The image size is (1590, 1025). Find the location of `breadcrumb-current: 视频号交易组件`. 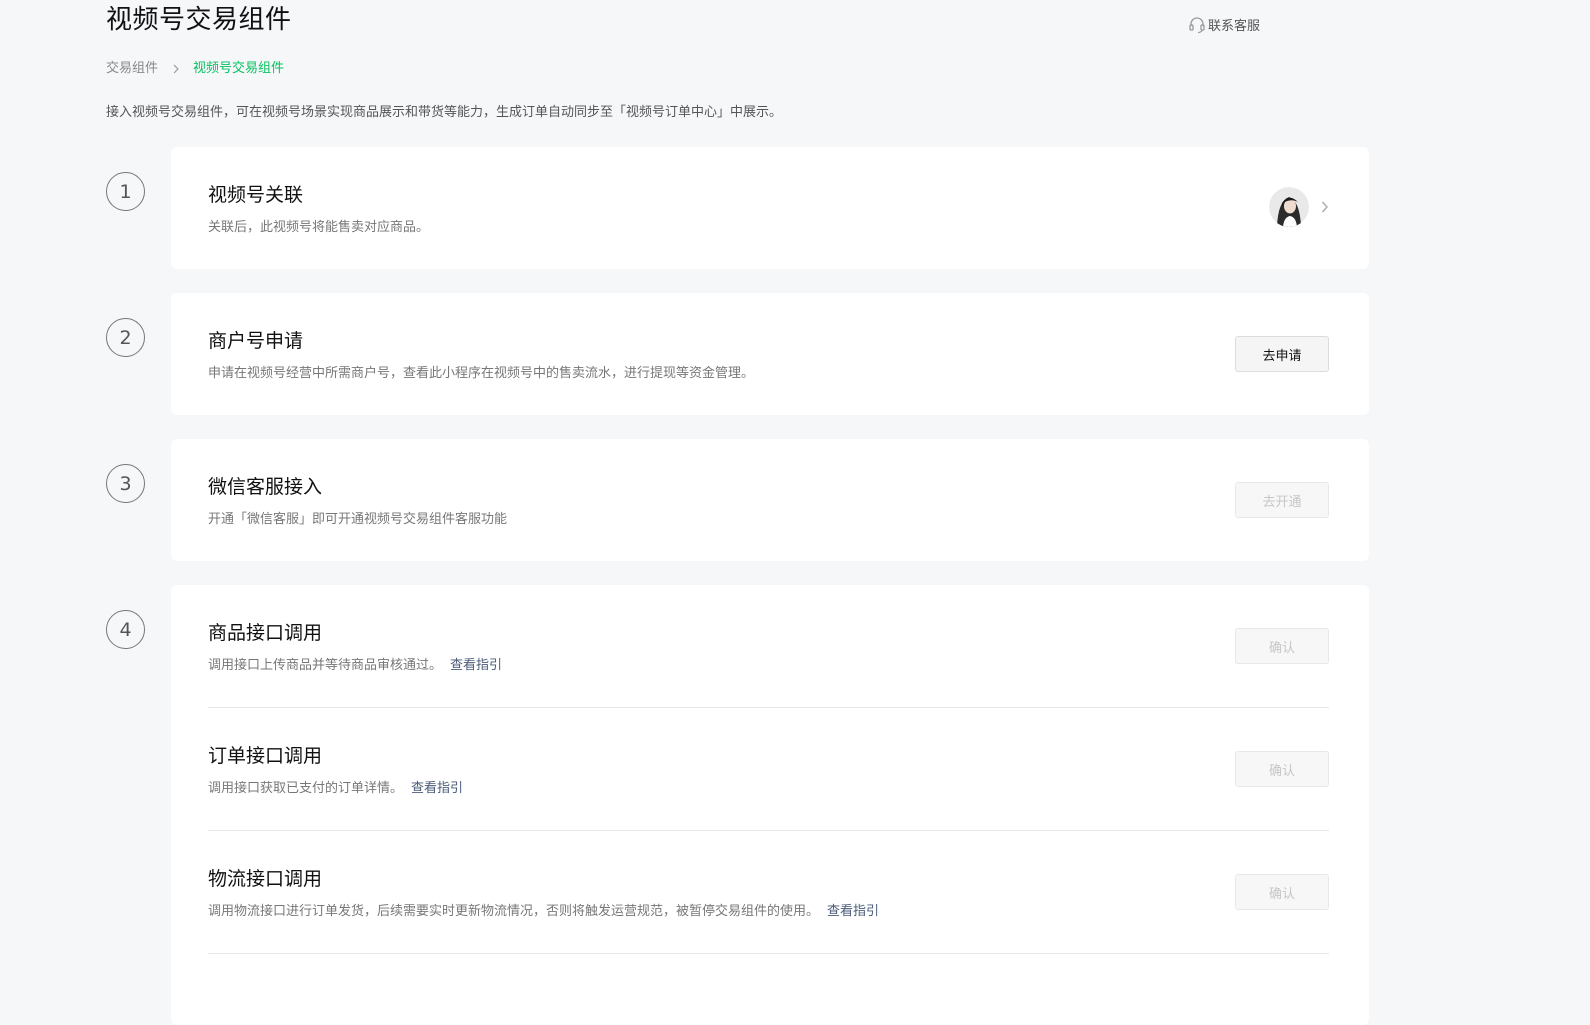

breadcrumb-current: 视频号交易组件 is located at coordinates (239, 68).